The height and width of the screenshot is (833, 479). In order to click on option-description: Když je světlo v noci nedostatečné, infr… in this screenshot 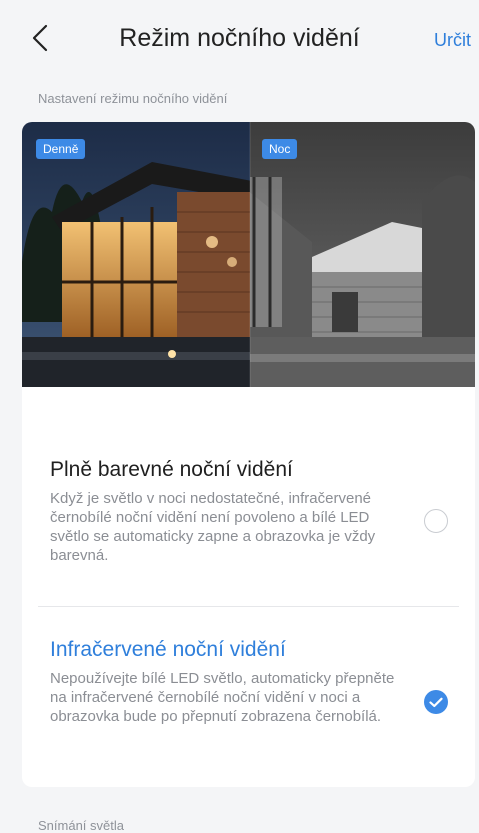, I will do `click(213, 527)`.